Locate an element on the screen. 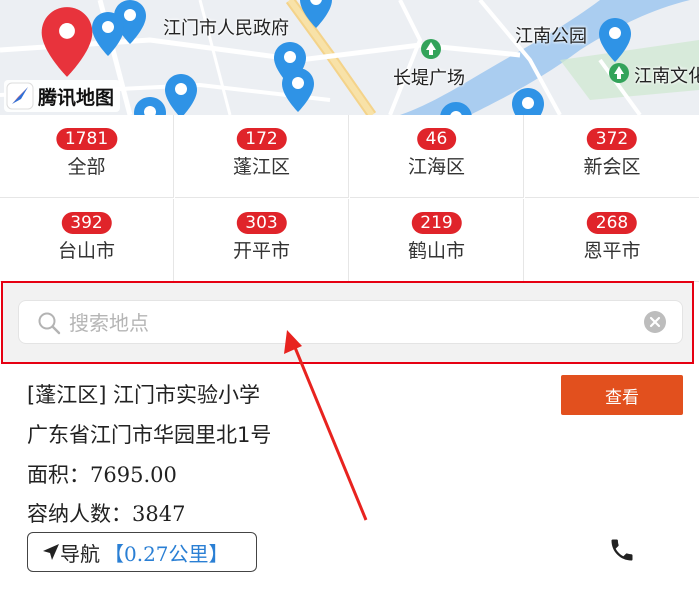  result-capacity: 容纳人数：3847 is located at coordinates (106, 513).